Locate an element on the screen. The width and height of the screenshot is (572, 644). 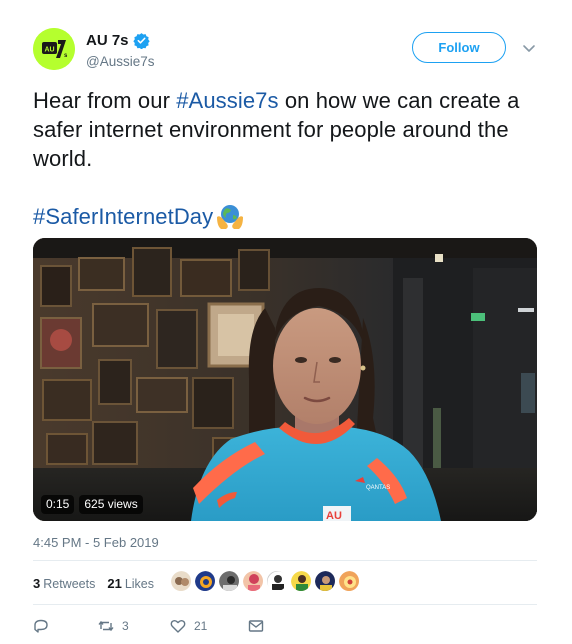
retweets-label: Retweets is located at coordinates (69, 583).